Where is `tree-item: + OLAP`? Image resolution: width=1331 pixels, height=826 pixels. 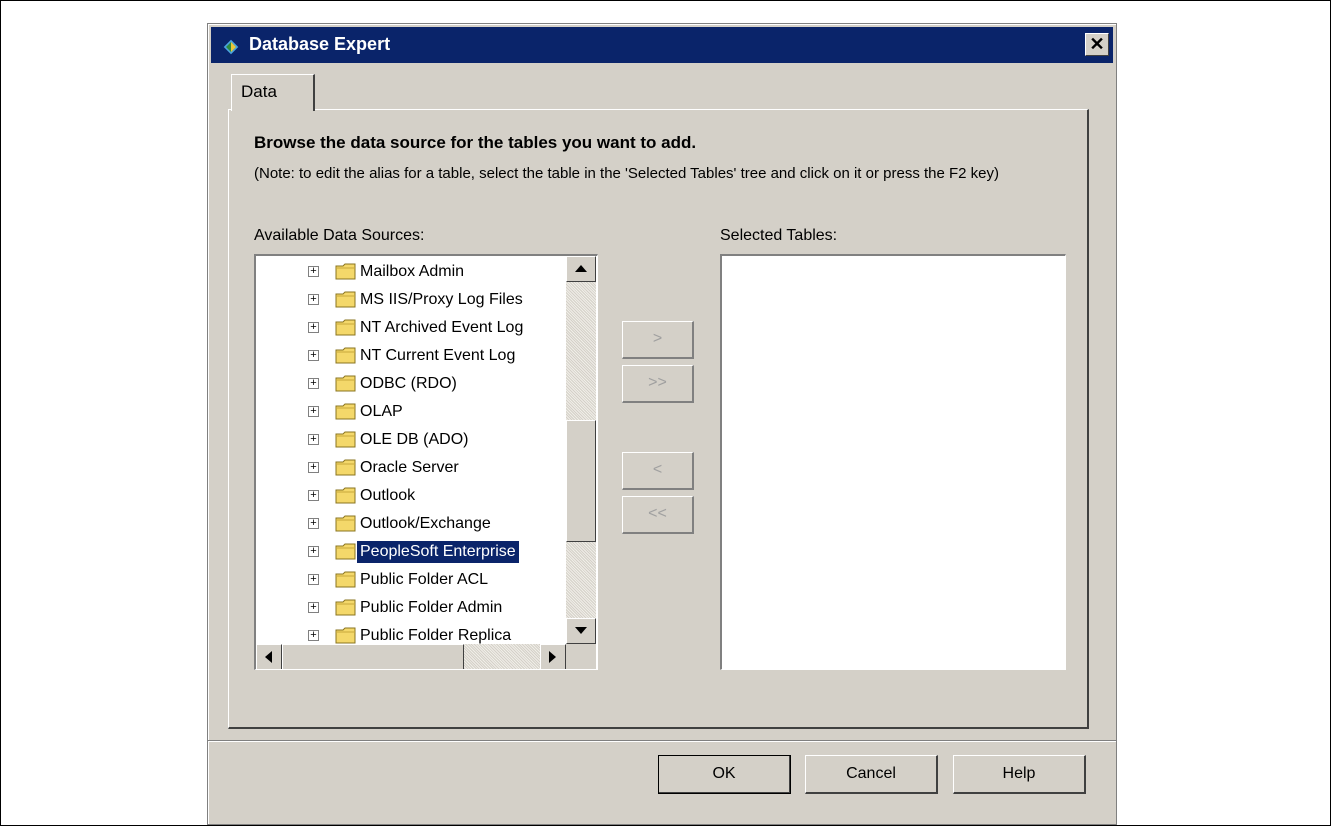 tree-item: + OLAP is located at coordinates (416, 412).